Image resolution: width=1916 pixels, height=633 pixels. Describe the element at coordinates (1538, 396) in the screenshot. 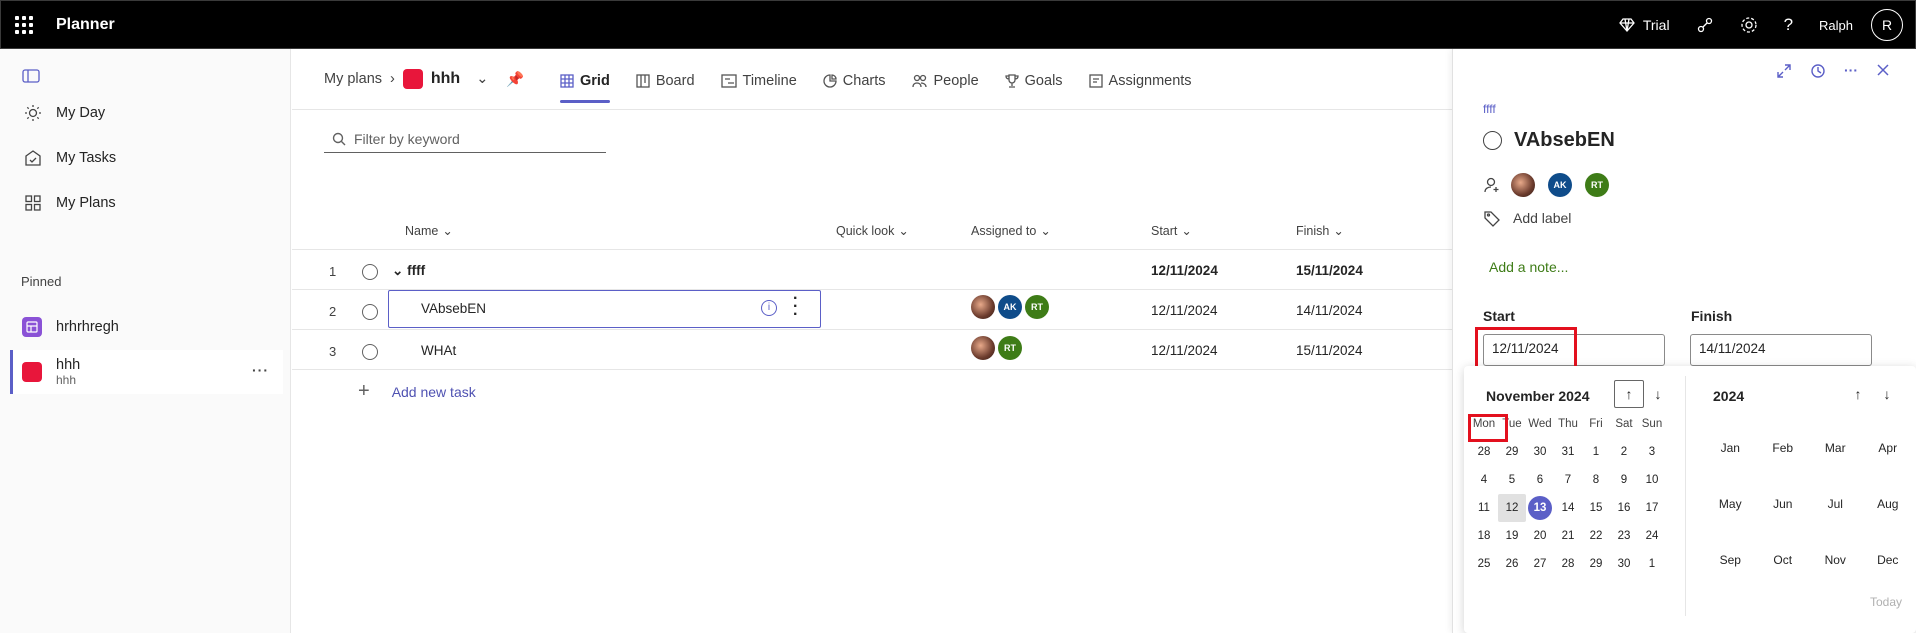

I see `calendar-month-title: November 2024` at that location.